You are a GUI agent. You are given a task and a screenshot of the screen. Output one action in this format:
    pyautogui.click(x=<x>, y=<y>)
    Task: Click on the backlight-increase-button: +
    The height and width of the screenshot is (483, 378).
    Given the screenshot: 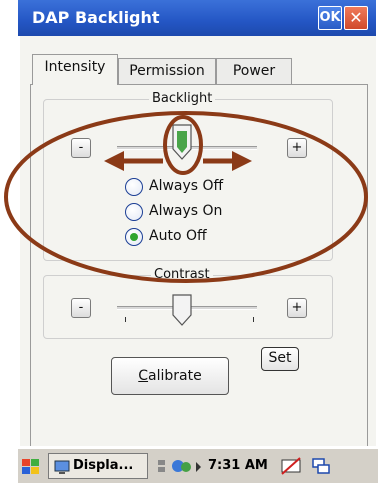 What is the action you would take?
    pyautogui.click(x=297, y=148)
    